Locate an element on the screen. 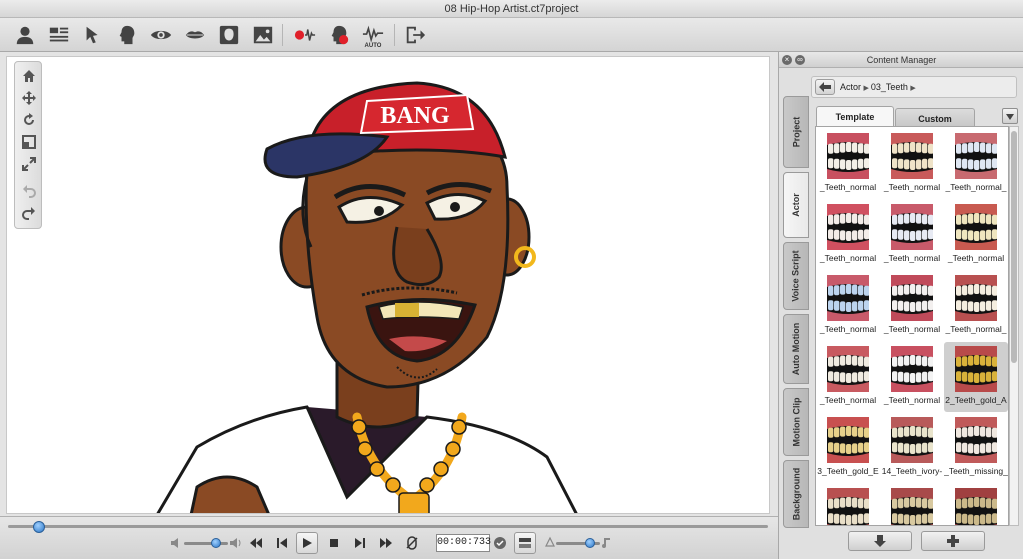  scrollbar-thumb is located at coordinates (1014, 247).